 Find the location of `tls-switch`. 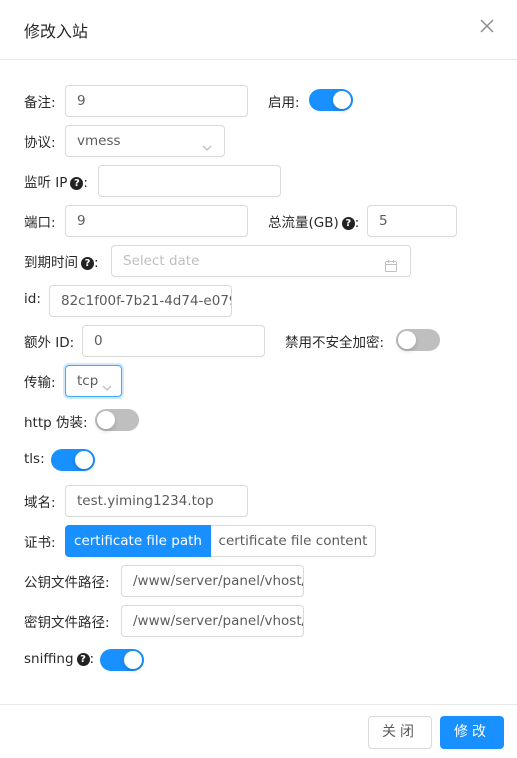

tls-switch is located at coordinates (73, 460).